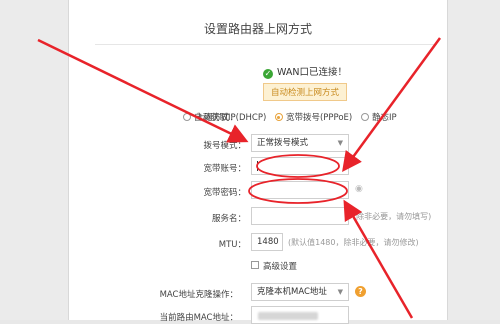 Image resolution: width=500 pixels, height=324 pixels. Describe the element at coordinates (143, 90) in the screenshot. I see `annotation-arrow-dial-mode` at that location.